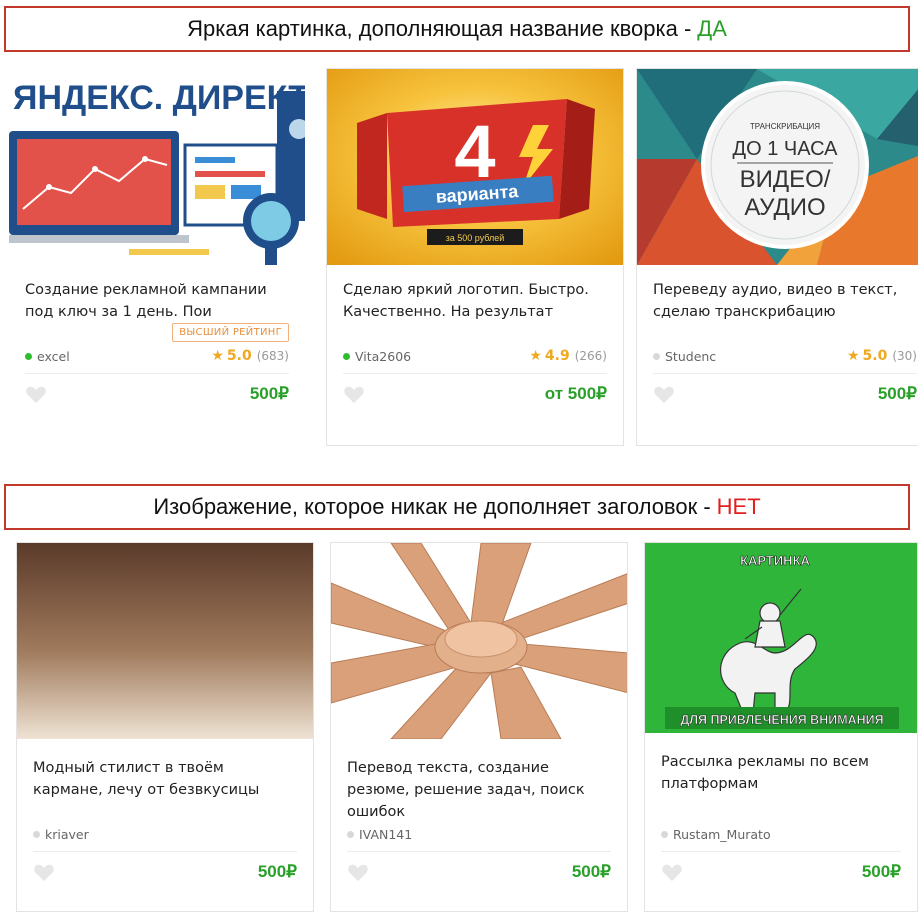 This screenshot has width=918, height=912. What do you see at coordinates (557, 356) in the screenshot?
I see `rating-value: 4.9` at bounding box center [557, 356].